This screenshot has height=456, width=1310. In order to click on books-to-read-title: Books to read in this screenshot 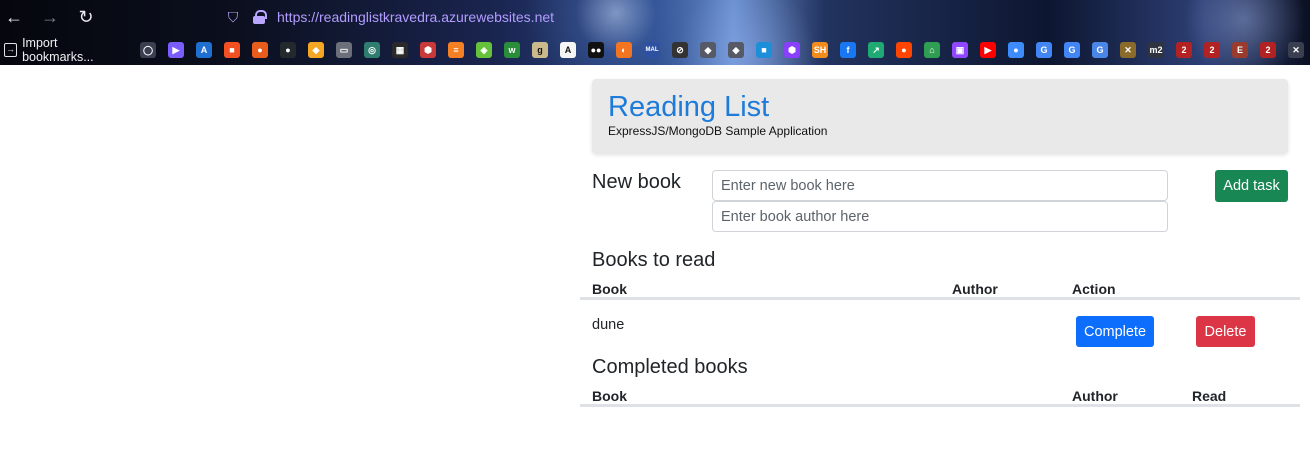, I will do `click(654, 260)`.